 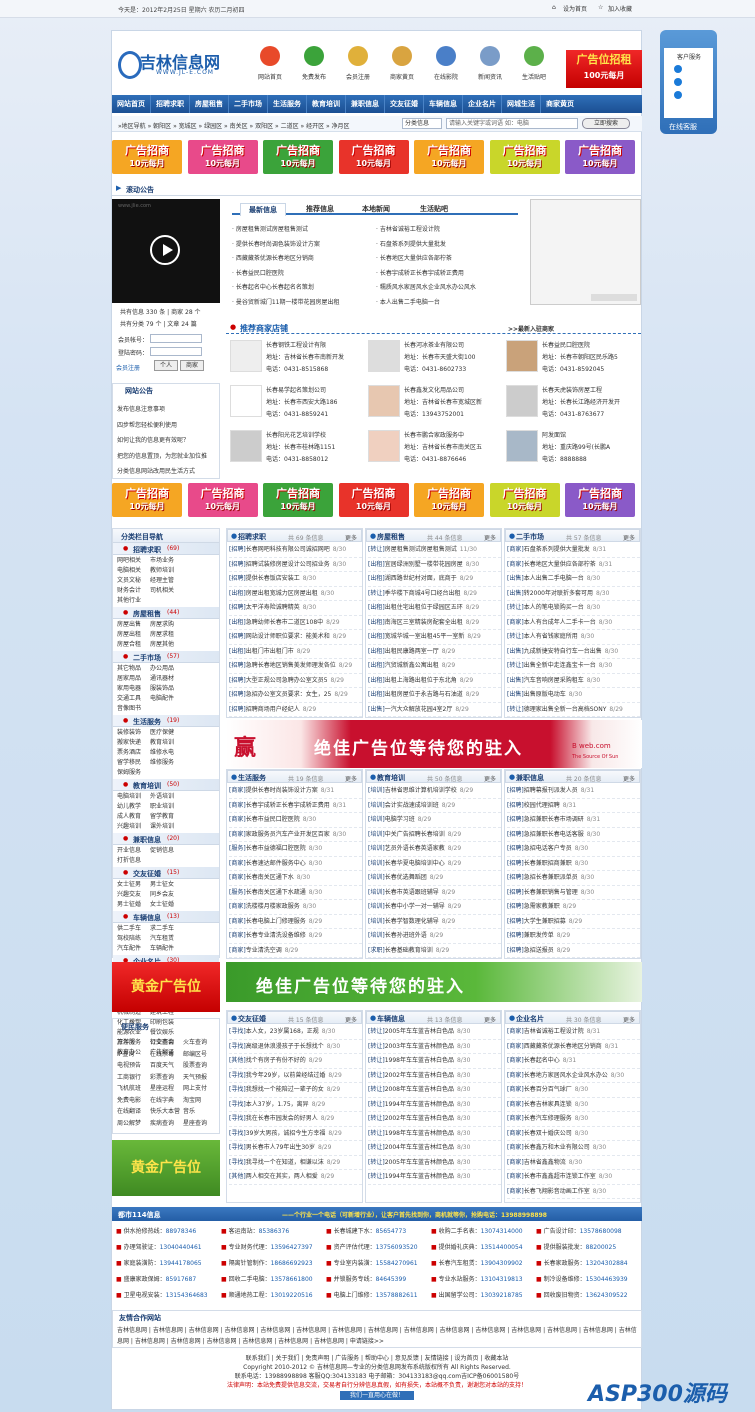 I want to click on shop-name: 长春阳光花艺培训学校, so click(x=296, y=434).